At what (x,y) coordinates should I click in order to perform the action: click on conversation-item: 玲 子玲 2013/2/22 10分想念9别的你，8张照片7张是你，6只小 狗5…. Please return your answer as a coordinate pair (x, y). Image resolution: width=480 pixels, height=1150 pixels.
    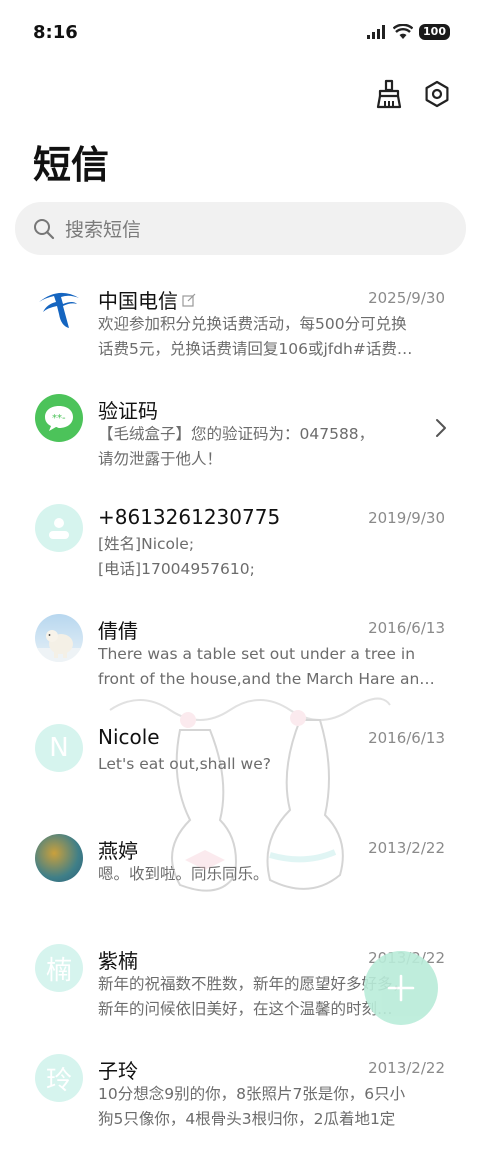
    Looking at the image, I should click on (240, 1095).